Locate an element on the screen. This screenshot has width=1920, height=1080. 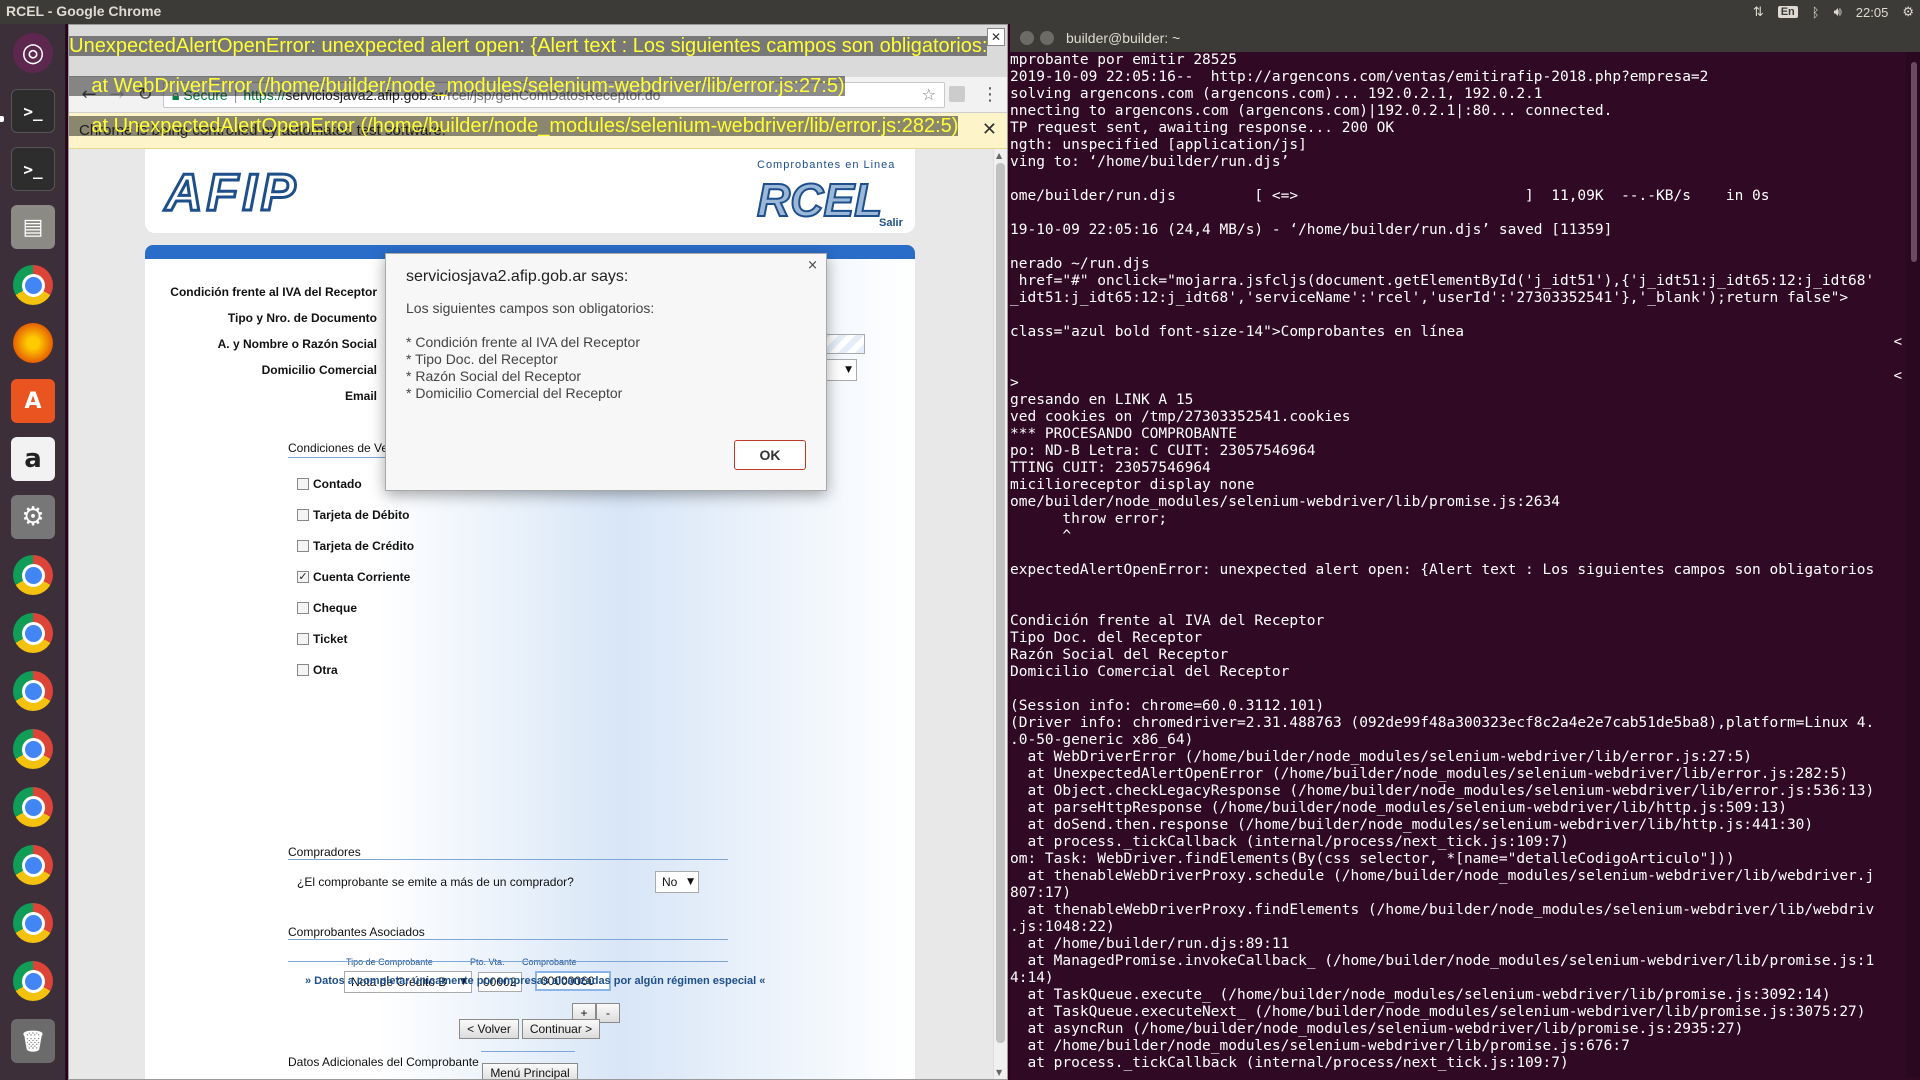
extension-icon is located at coordinates (957, 94).